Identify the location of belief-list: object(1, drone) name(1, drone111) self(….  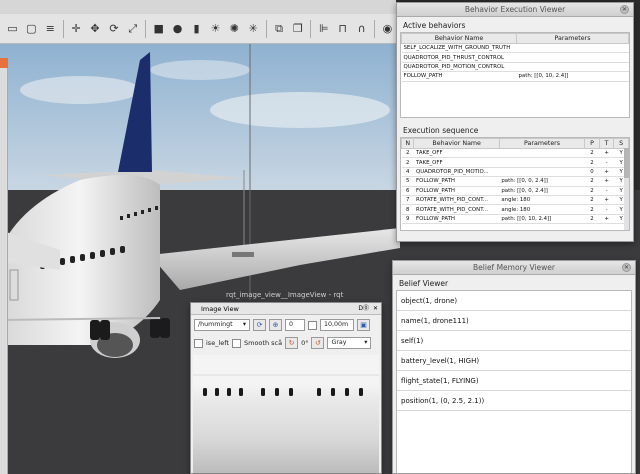
(514, 381).